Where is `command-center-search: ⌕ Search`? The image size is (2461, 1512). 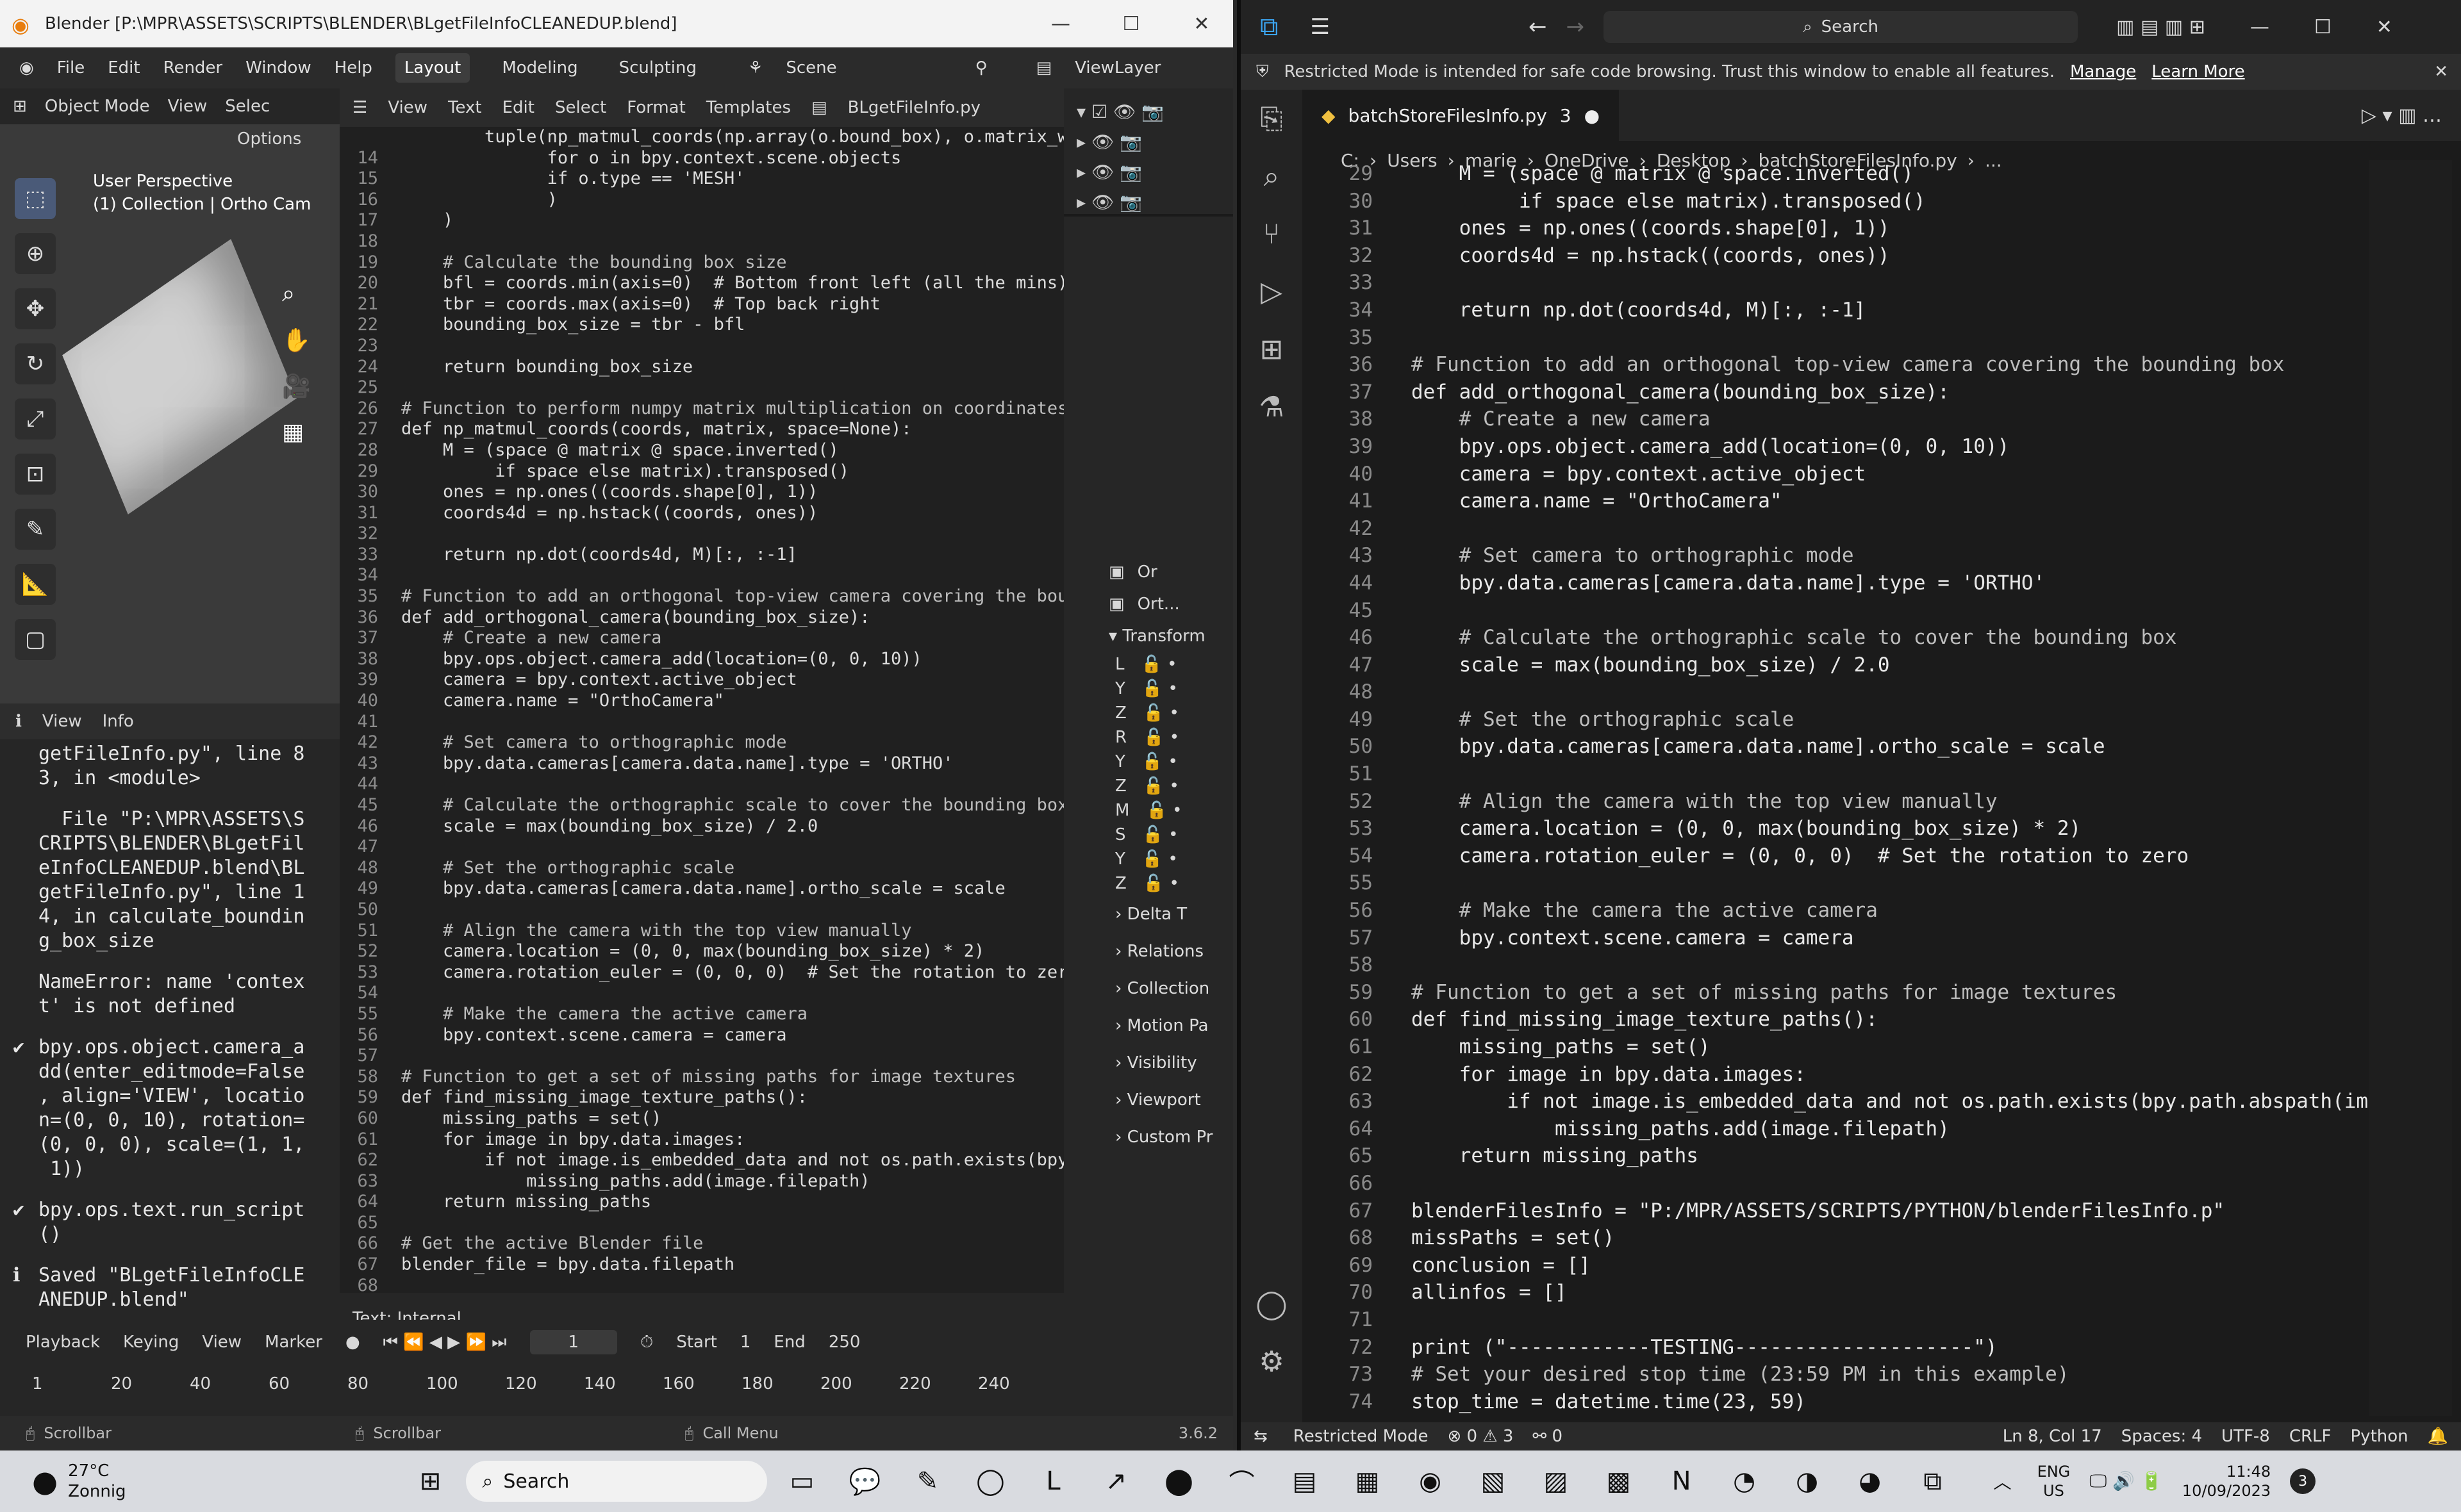
command-center-search: ⌕ Search is located at coordinates (1840, 27).